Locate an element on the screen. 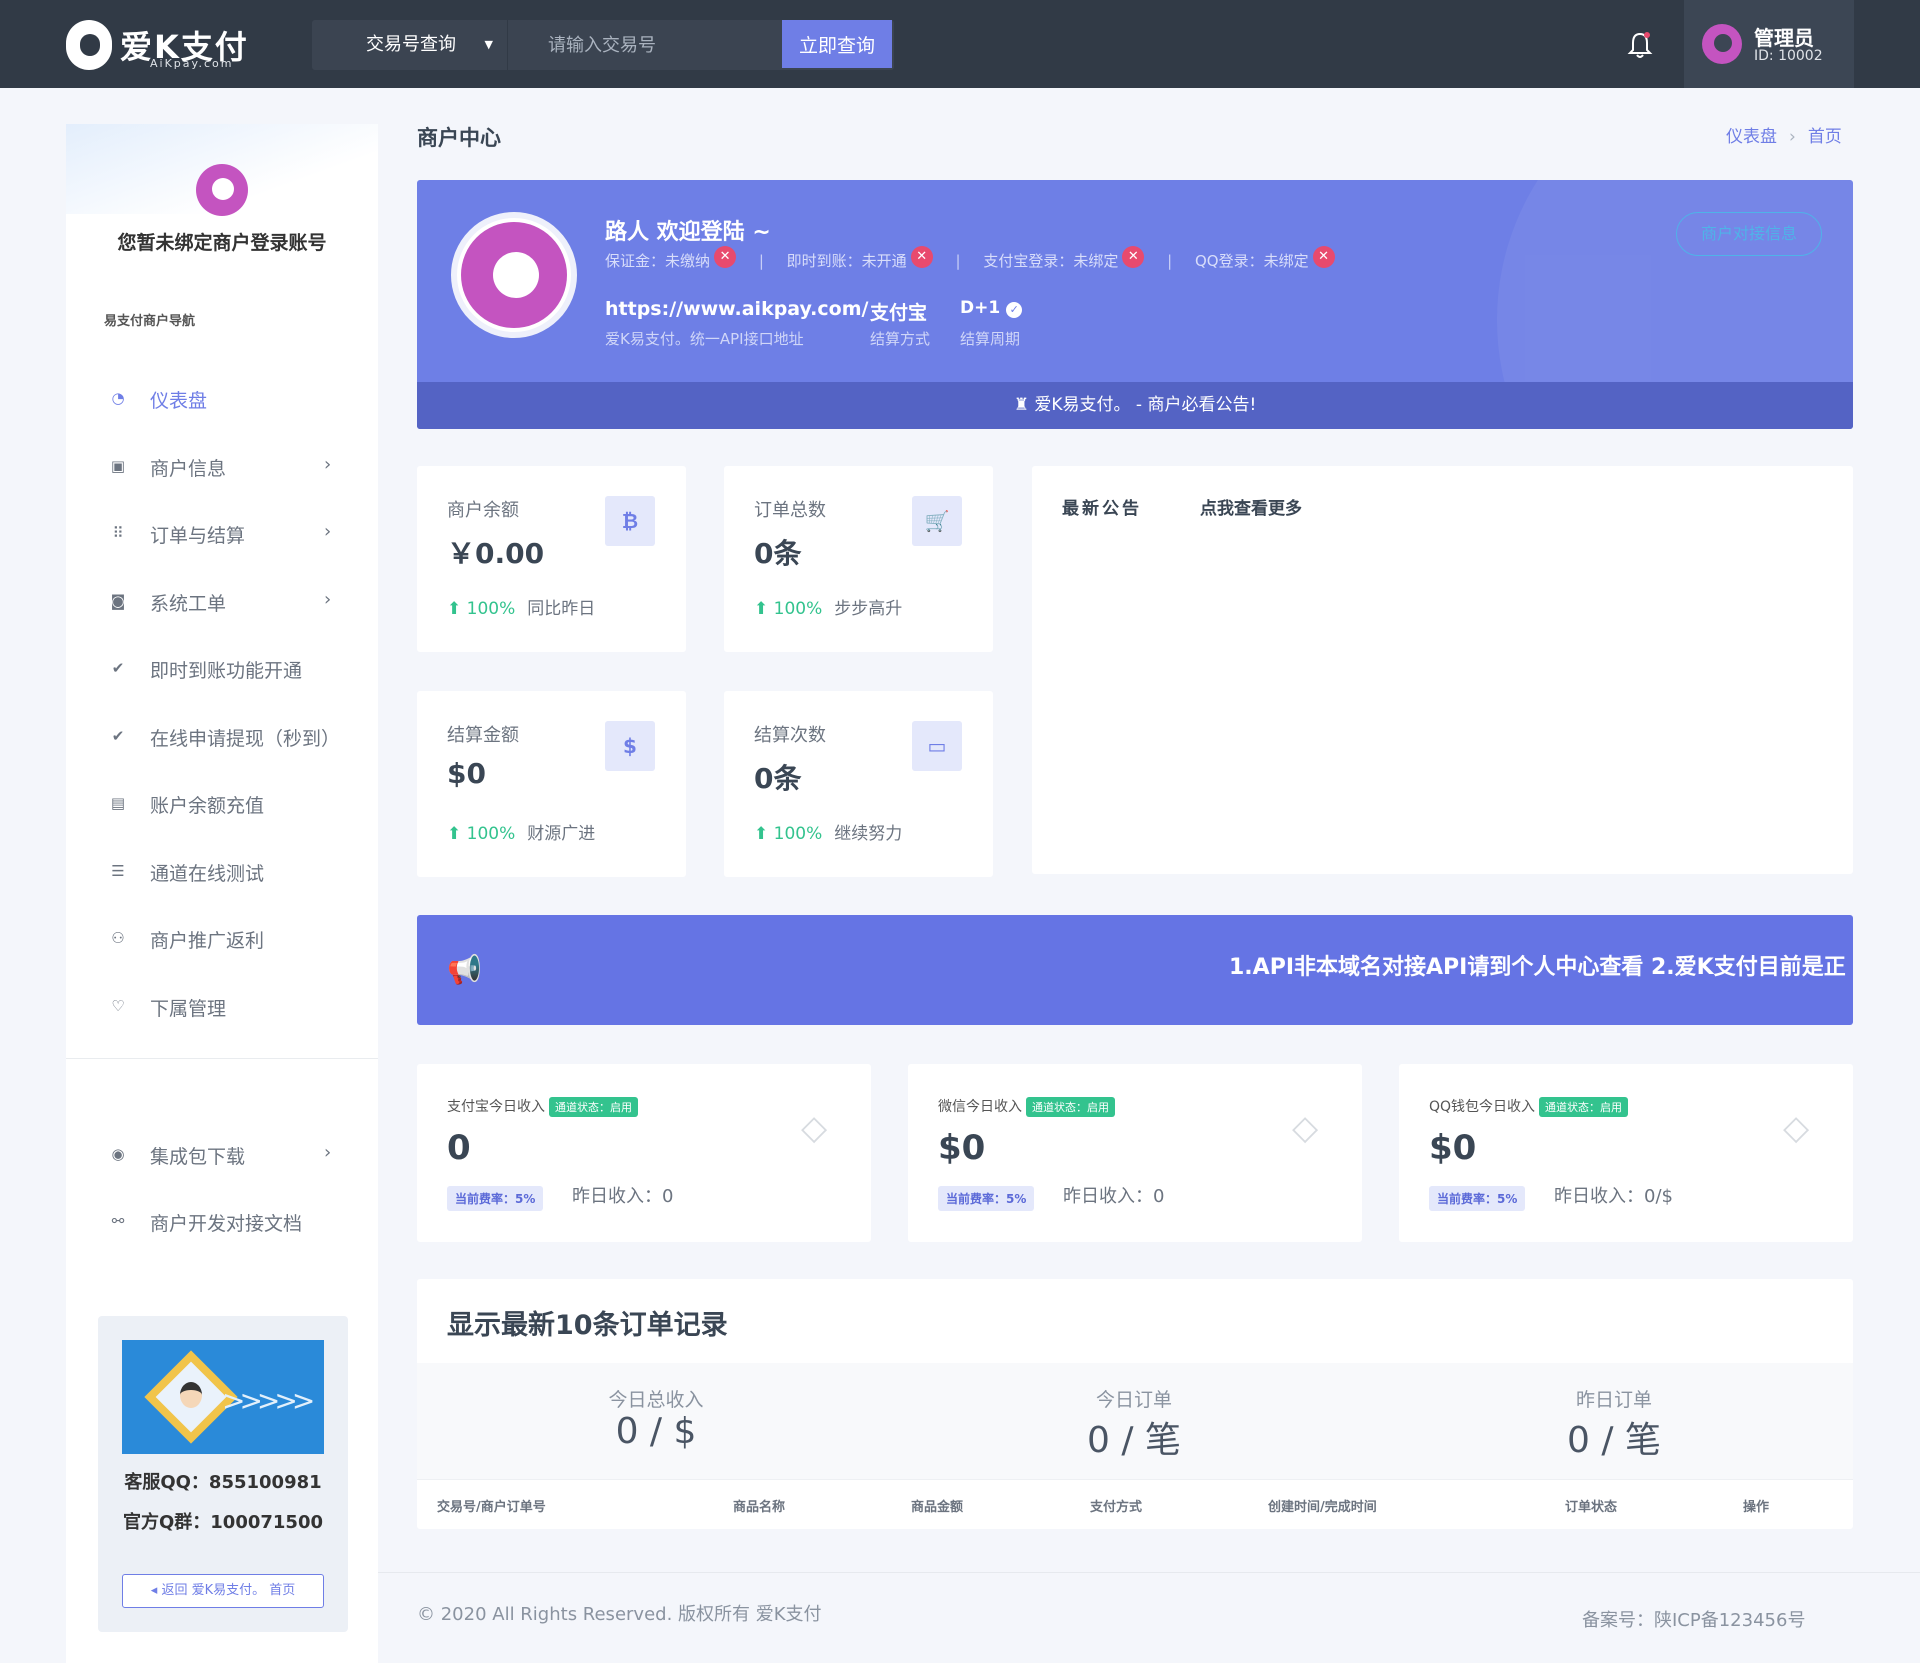 The width and height of the screenshot is (1920, 1663). support-qq: 客服QQ：855100981 is located at coordinates (223, 1482).